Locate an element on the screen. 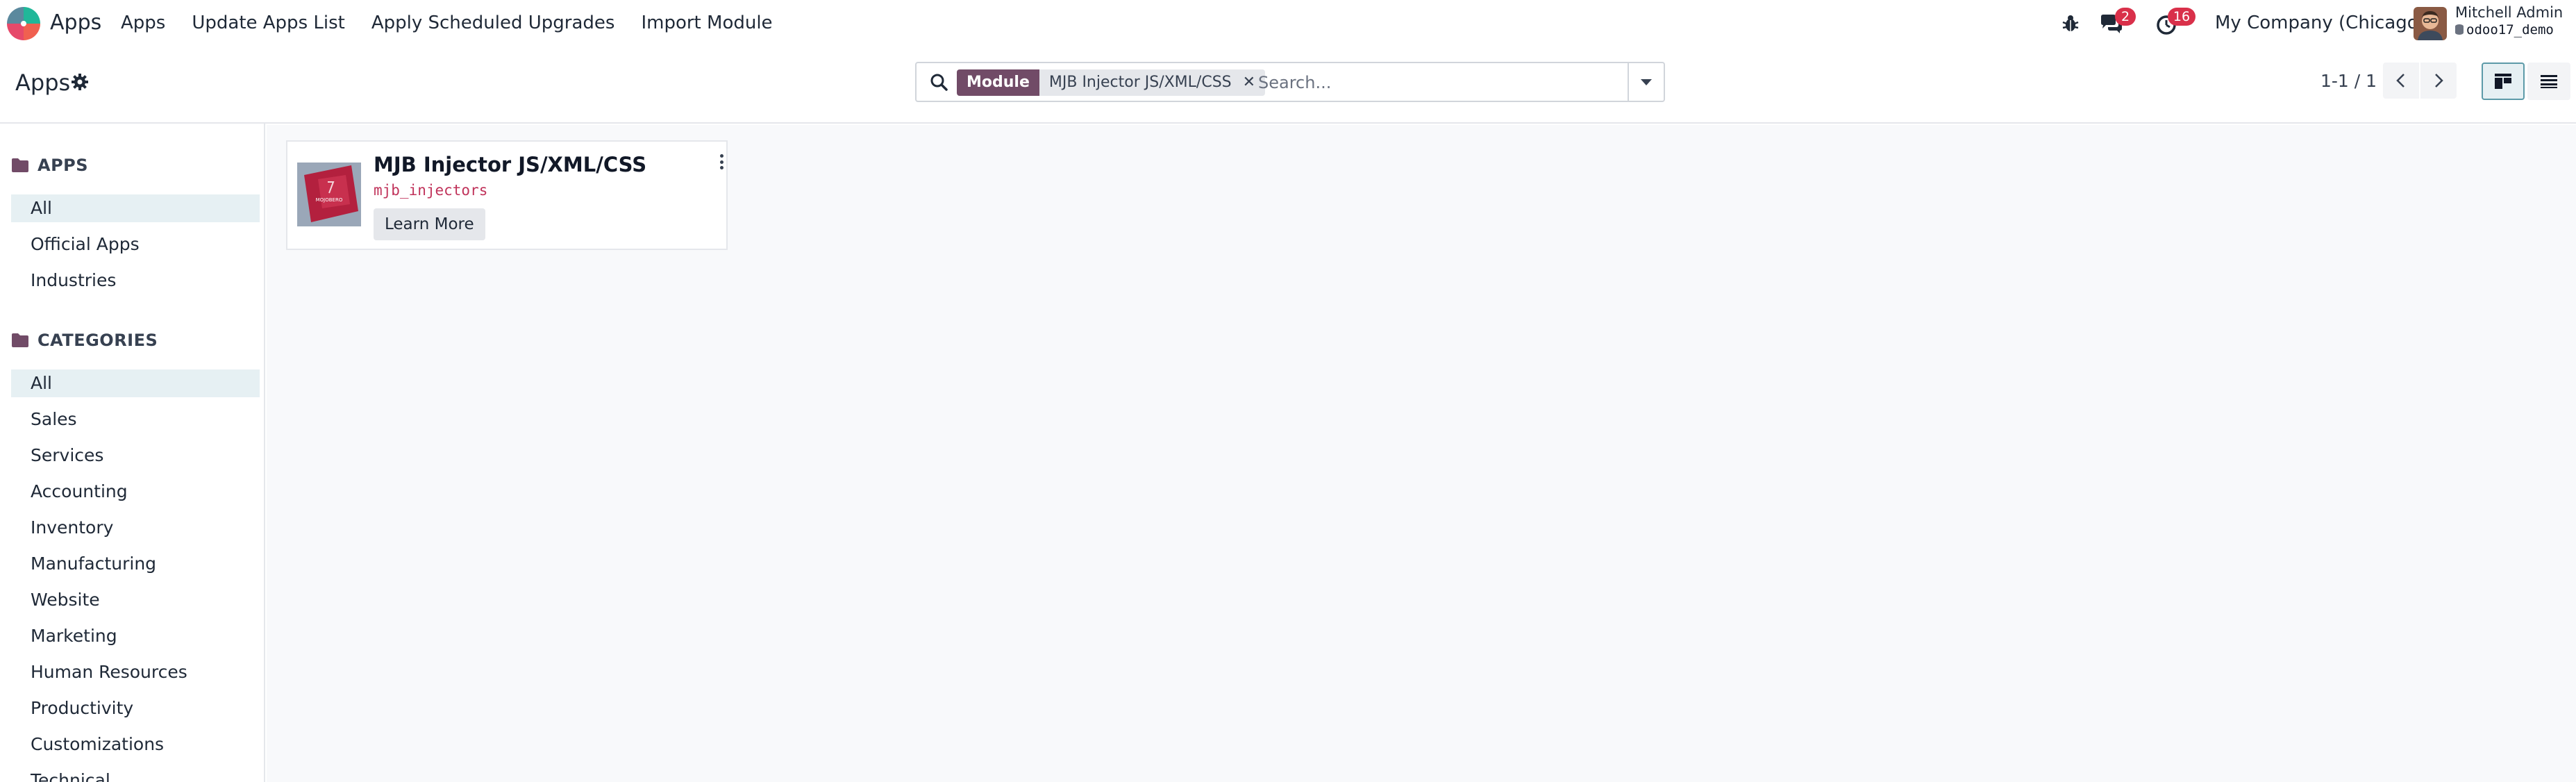  category-marketing: Marketing is located at coordinates (135, 636).